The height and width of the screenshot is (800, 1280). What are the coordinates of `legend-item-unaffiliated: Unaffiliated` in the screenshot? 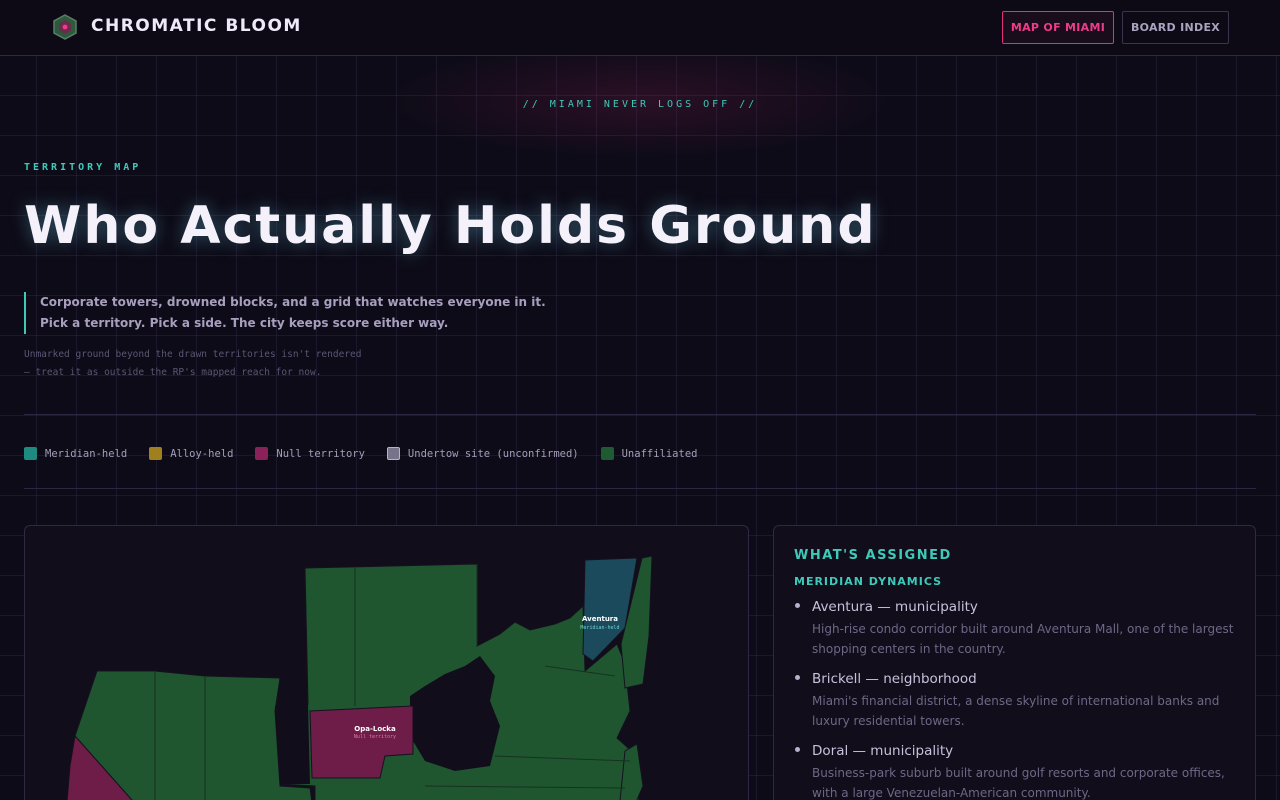 It's located at (649, 453).